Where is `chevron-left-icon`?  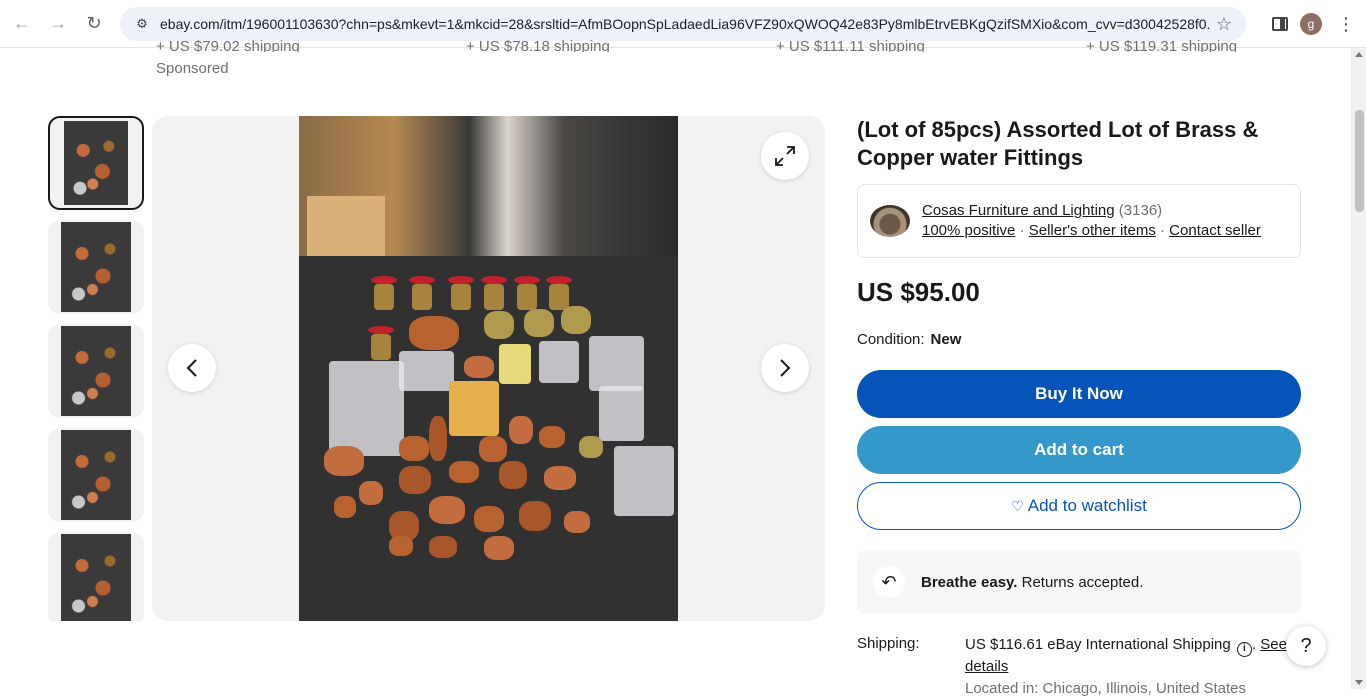
chevron-left-icon is located at coordinates (191, 368).